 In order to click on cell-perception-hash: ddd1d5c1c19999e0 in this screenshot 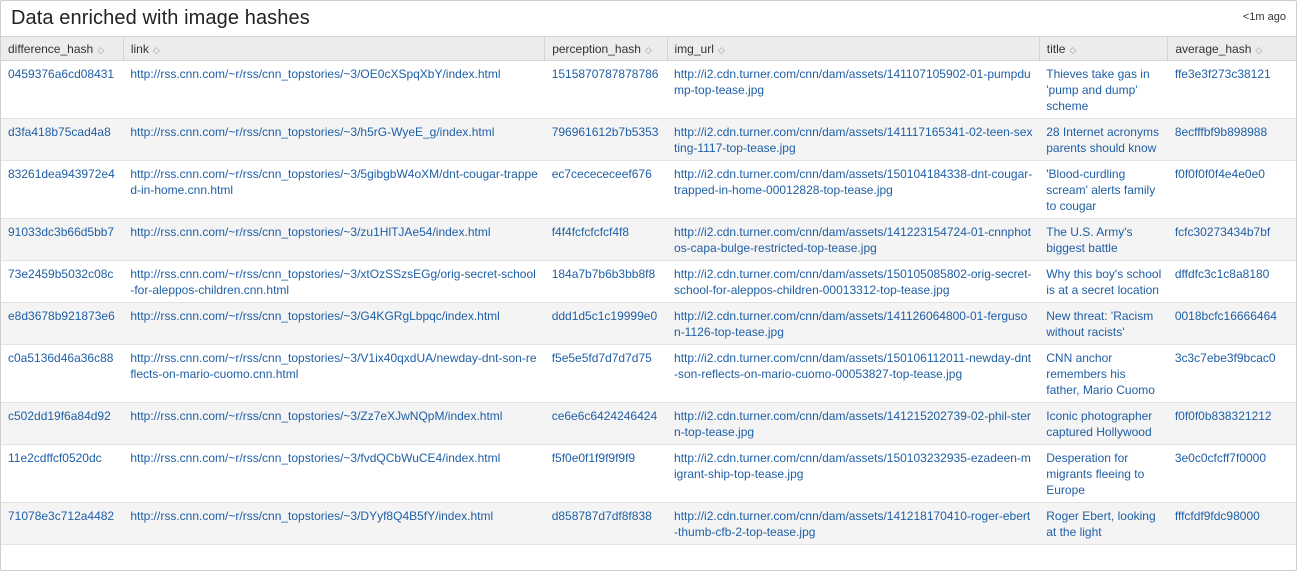, I will do `click(606, 323)`.